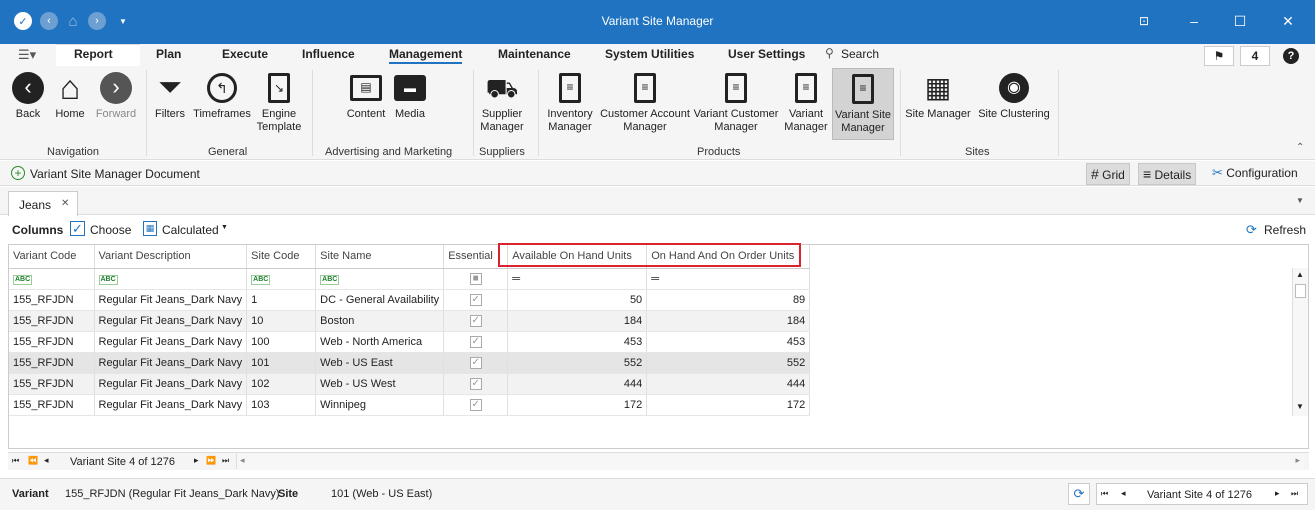 The width and height of the screenshot is (1315, 510). I want to click on tab-list-dropdown-icon: ▼, so click(1300, 200).